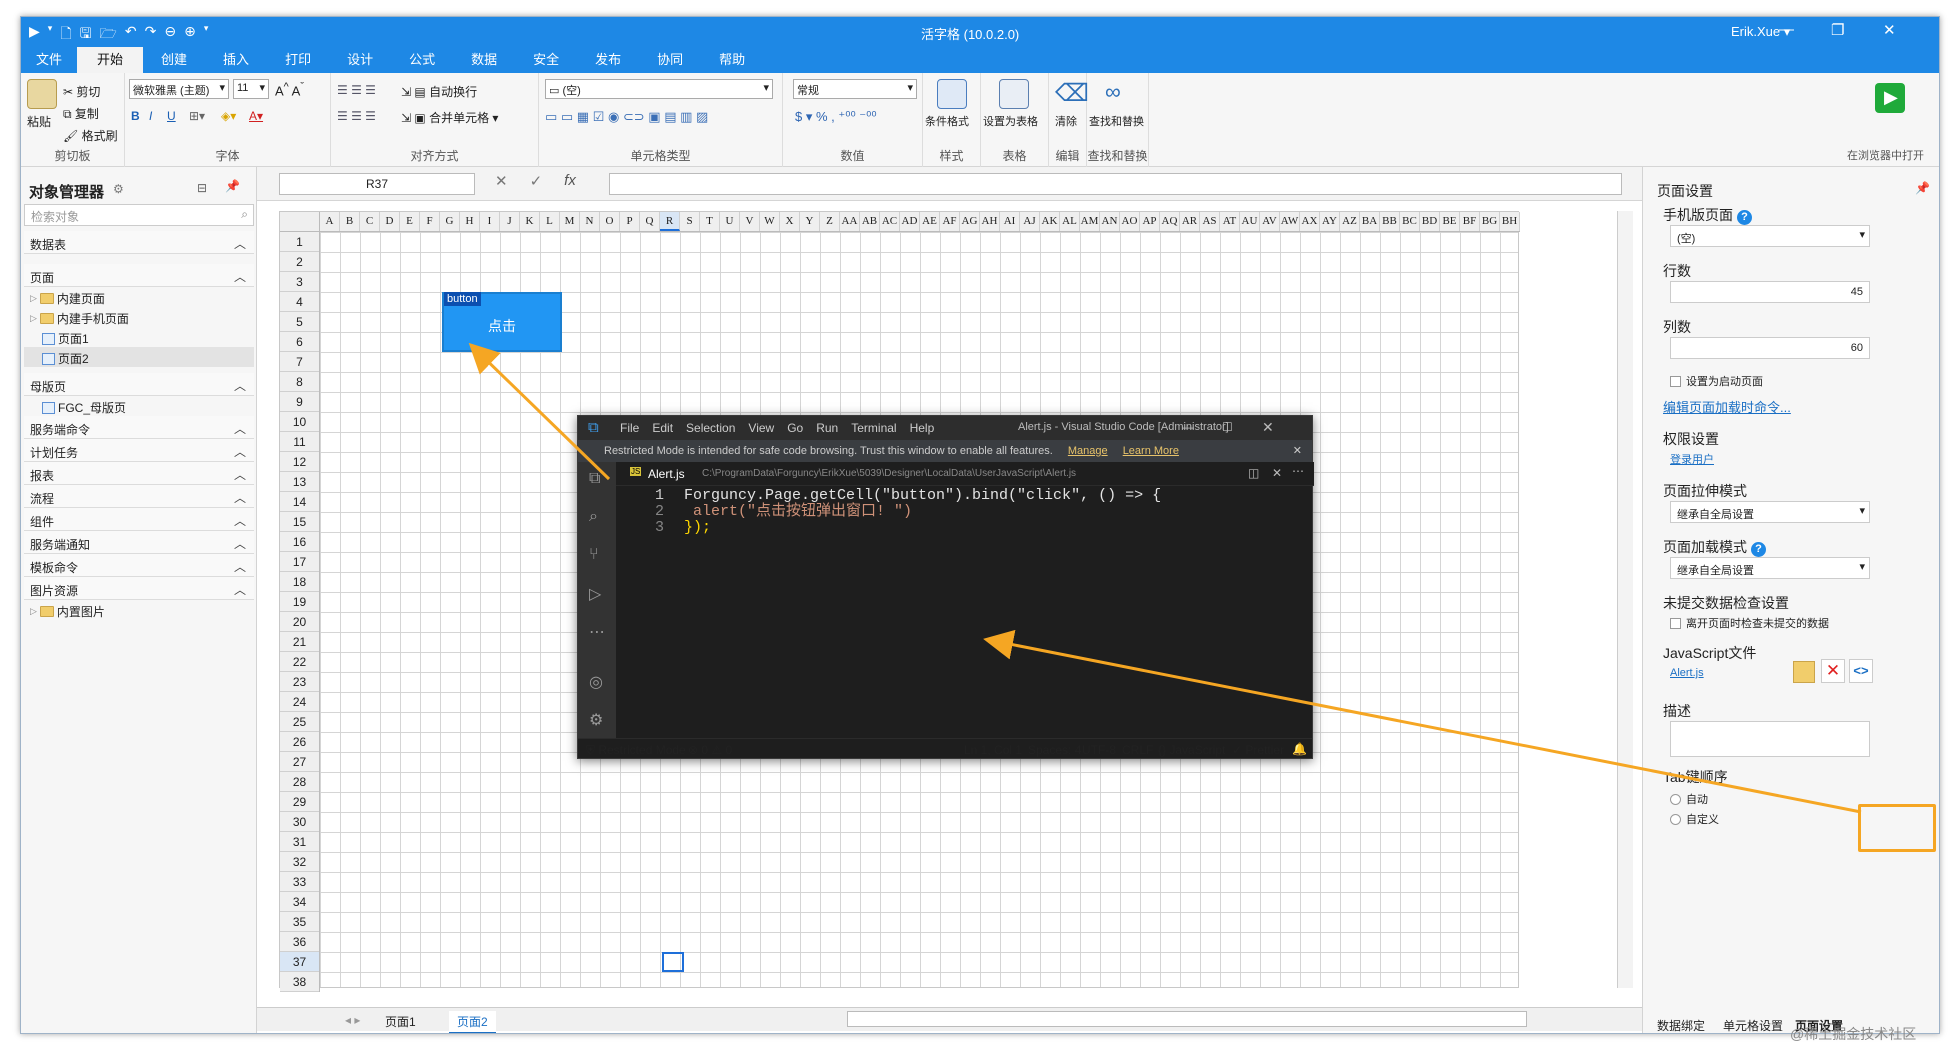 Image resolution: width=1960 pixels, height=1052 pixels. I want to click on conditional-format-icon, so click(952, 94).